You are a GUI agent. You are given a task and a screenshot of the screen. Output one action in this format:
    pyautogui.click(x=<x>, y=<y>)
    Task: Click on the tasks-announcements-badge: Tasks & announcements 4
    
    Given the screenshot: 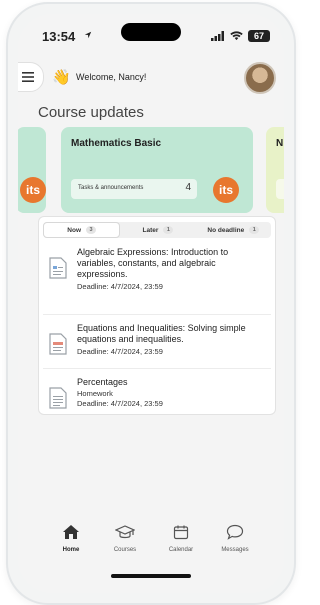 What is the action you would take?
    pyautogui.click(x=134, y=189)
    